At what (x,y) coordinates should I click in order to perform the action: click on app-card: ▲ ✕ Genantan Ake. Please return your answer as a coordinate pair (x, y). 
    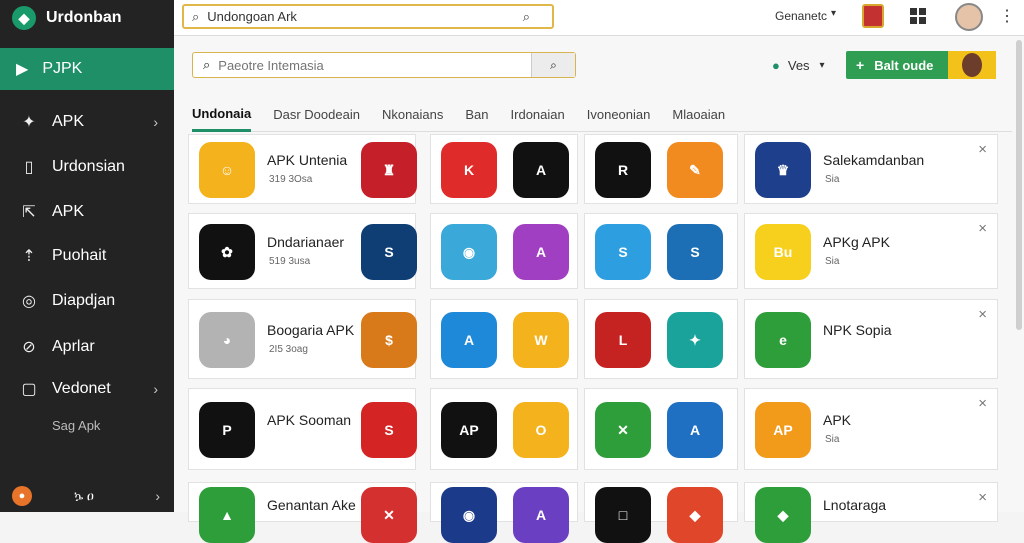
    Looking at the image, I should click on (302, 512).